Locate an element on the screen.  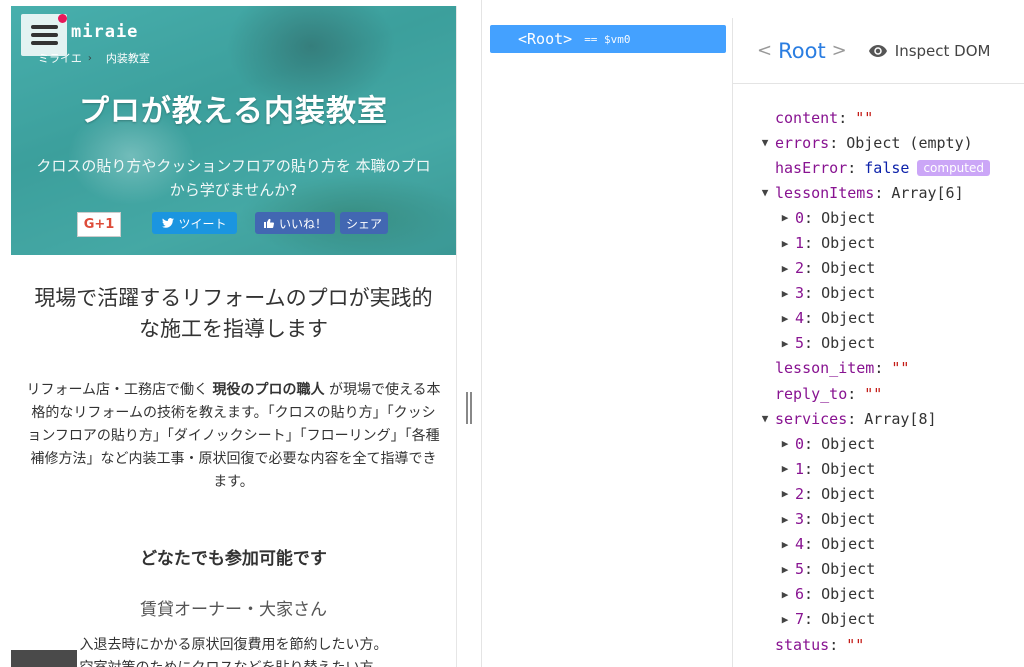
eye-icon is located at coordinates (877, 50).